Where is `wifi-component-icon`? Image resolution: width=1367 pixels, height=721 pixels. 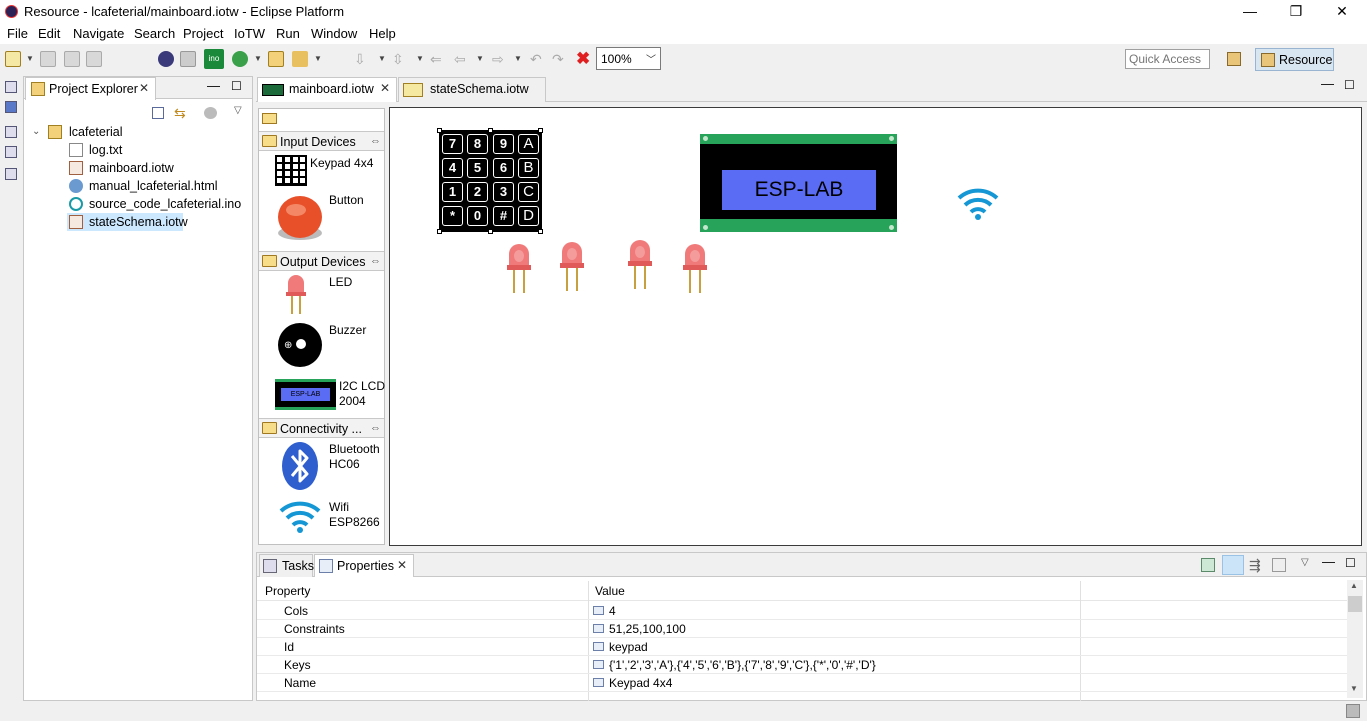
wifi-component-icon is located at coordinates (978, 203).